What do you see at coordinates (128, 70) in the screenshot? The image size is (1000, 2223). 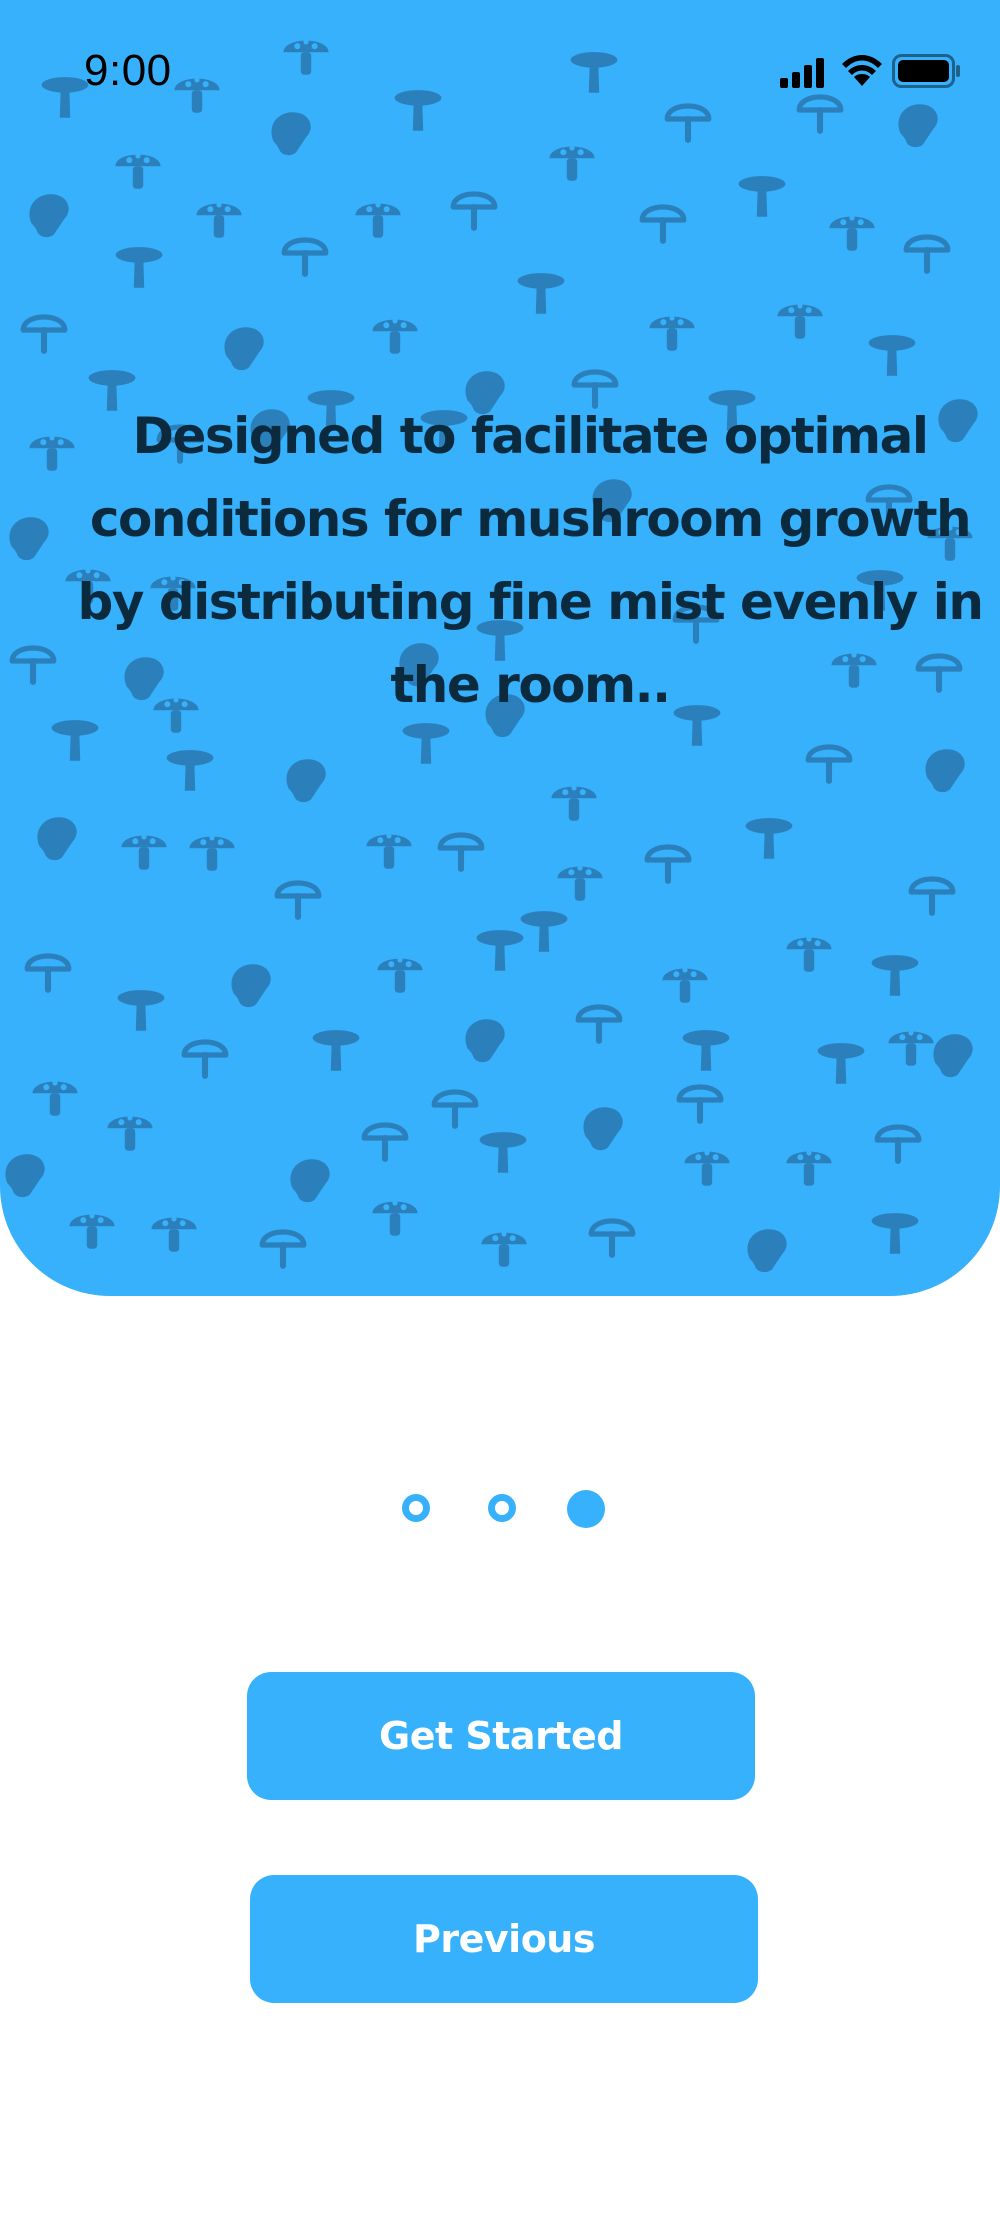 I see `status-time: 9:00` at bounding box center [128, 70].